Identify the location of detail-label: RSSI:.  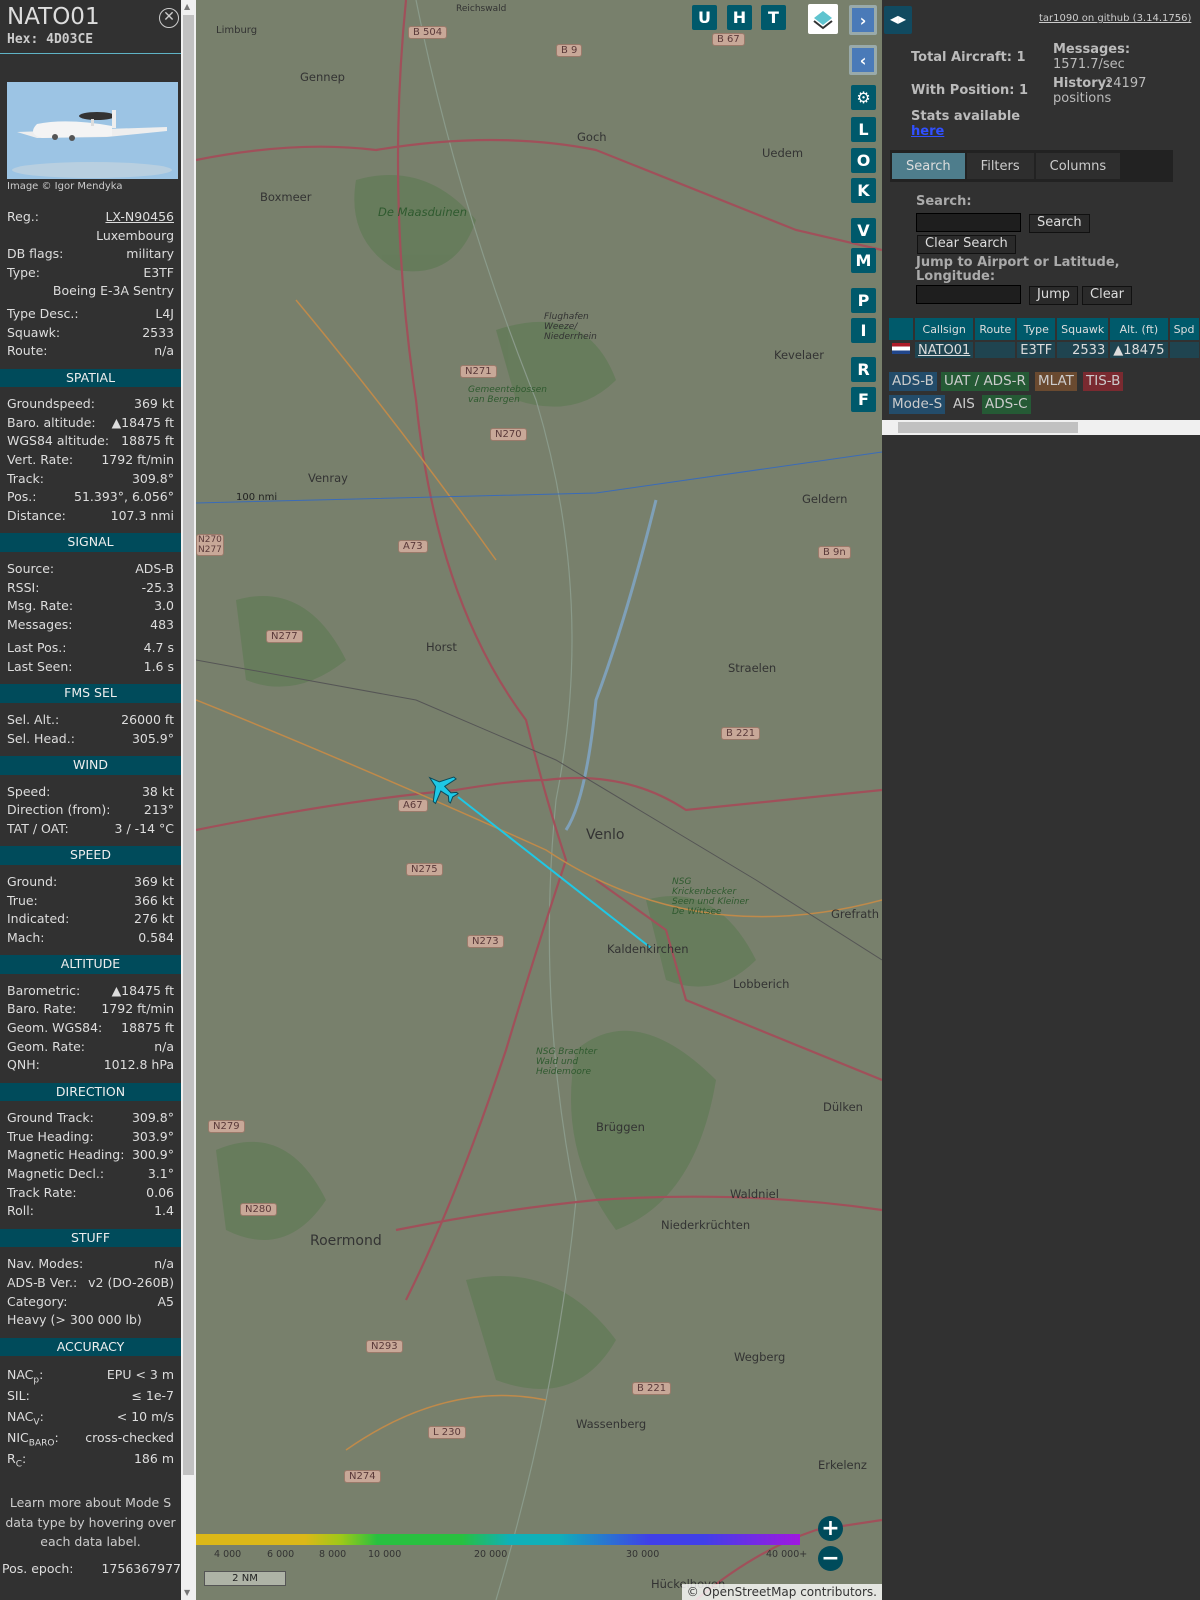
(23, 588).